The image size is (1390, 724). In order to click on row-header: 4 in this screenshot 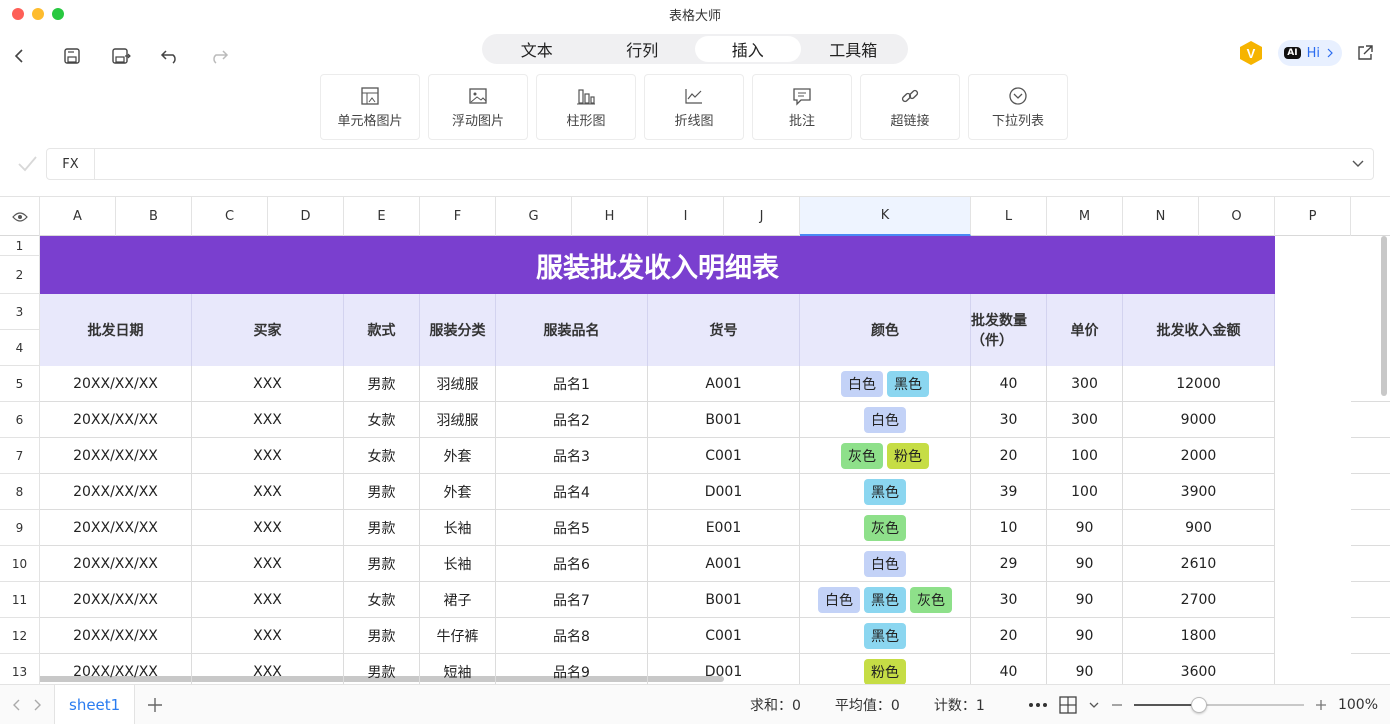, I will do `click(20, 348)`.